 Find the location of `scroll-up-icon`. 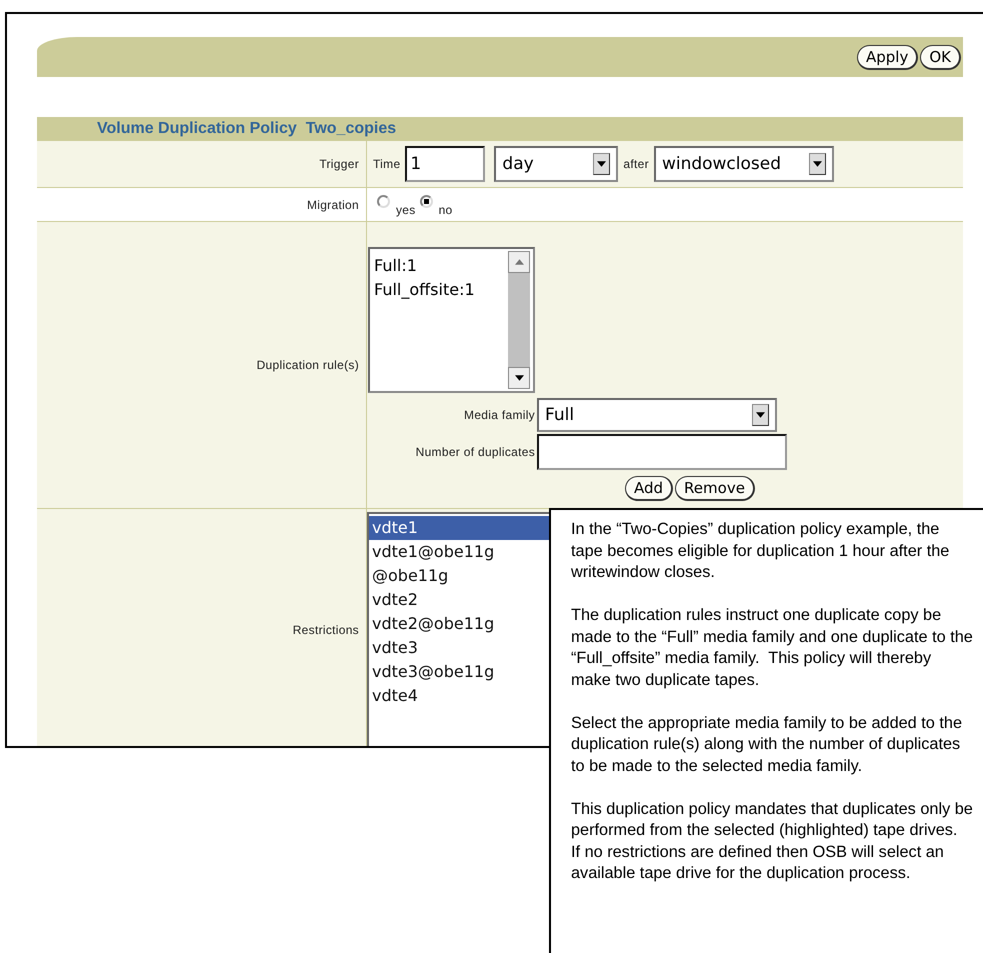

scroll-up-icon is located at coordinates (519, 262).